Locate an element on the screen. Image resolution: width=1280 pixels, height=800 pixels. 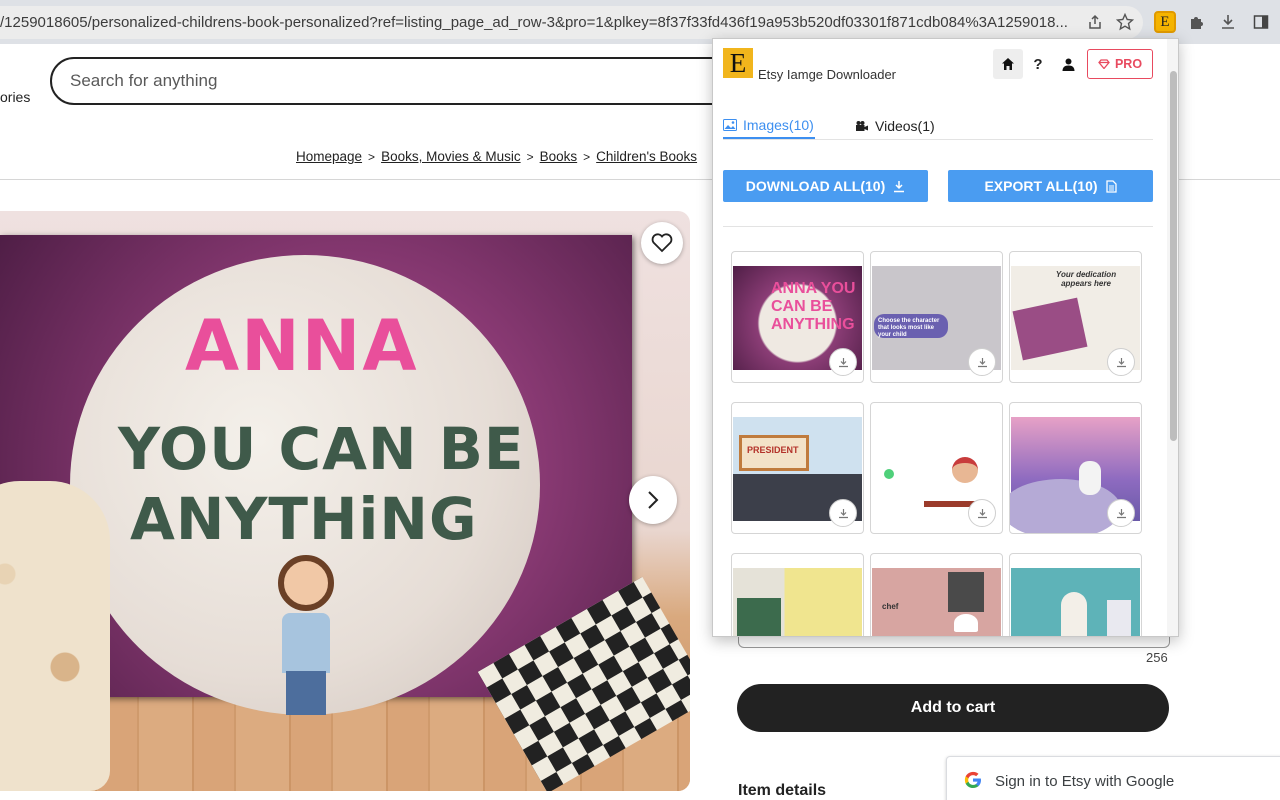
heart-icon is located at coordinates (662, 243).